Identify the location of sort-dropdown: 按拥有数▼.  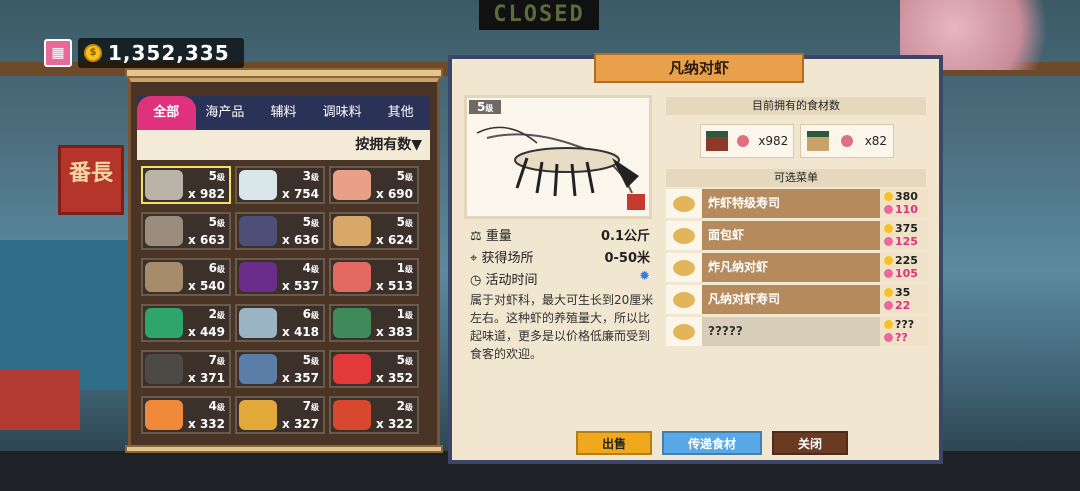
(283, 145).